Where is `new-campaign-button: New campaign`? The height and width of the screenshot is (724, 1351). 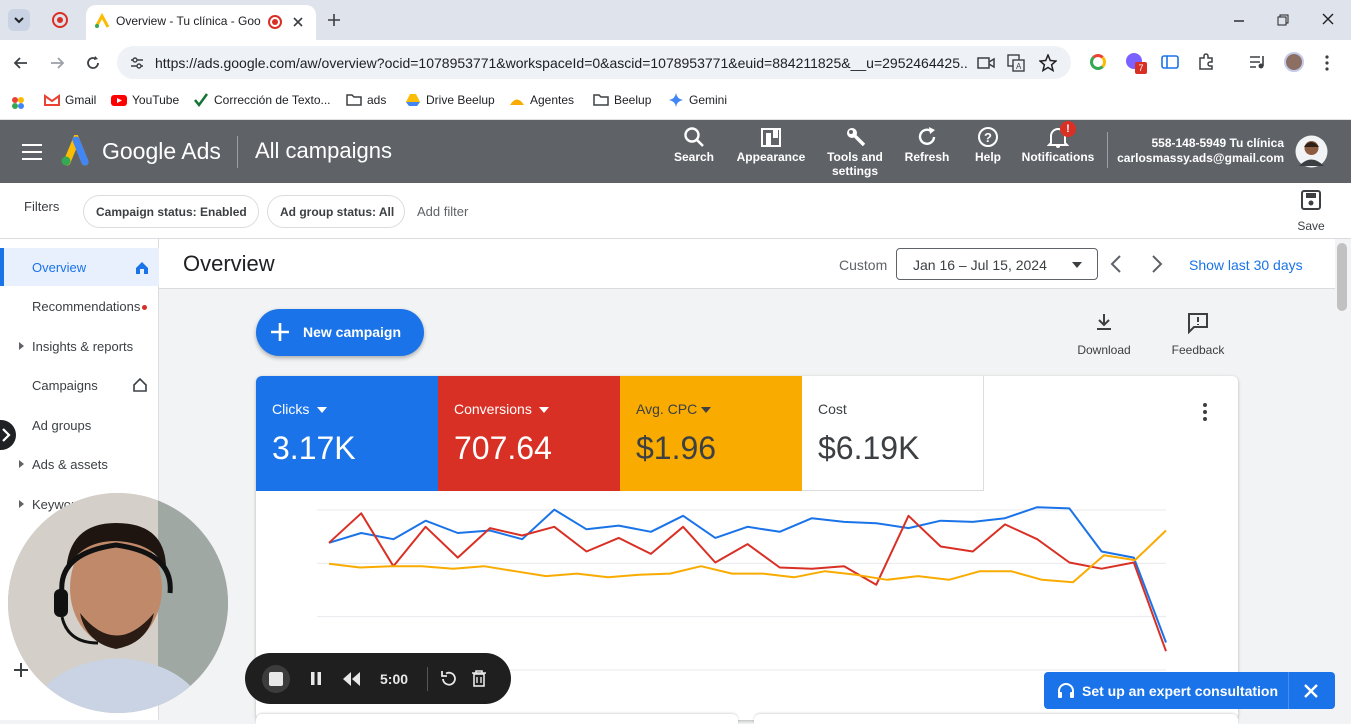
new-campaign-button: New campaign is located at coordinates (340, 332).